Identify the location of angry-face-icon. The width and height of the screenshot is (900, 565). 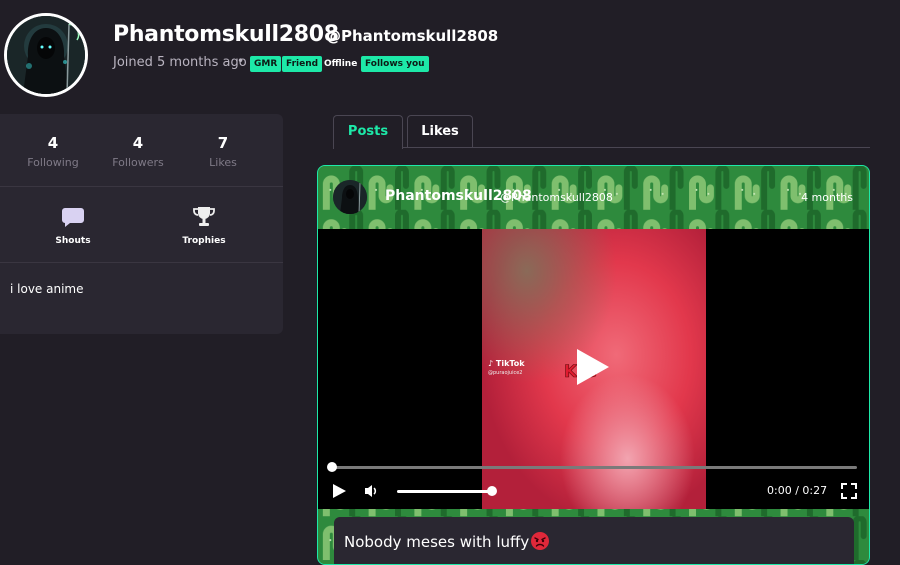
(540, 541).